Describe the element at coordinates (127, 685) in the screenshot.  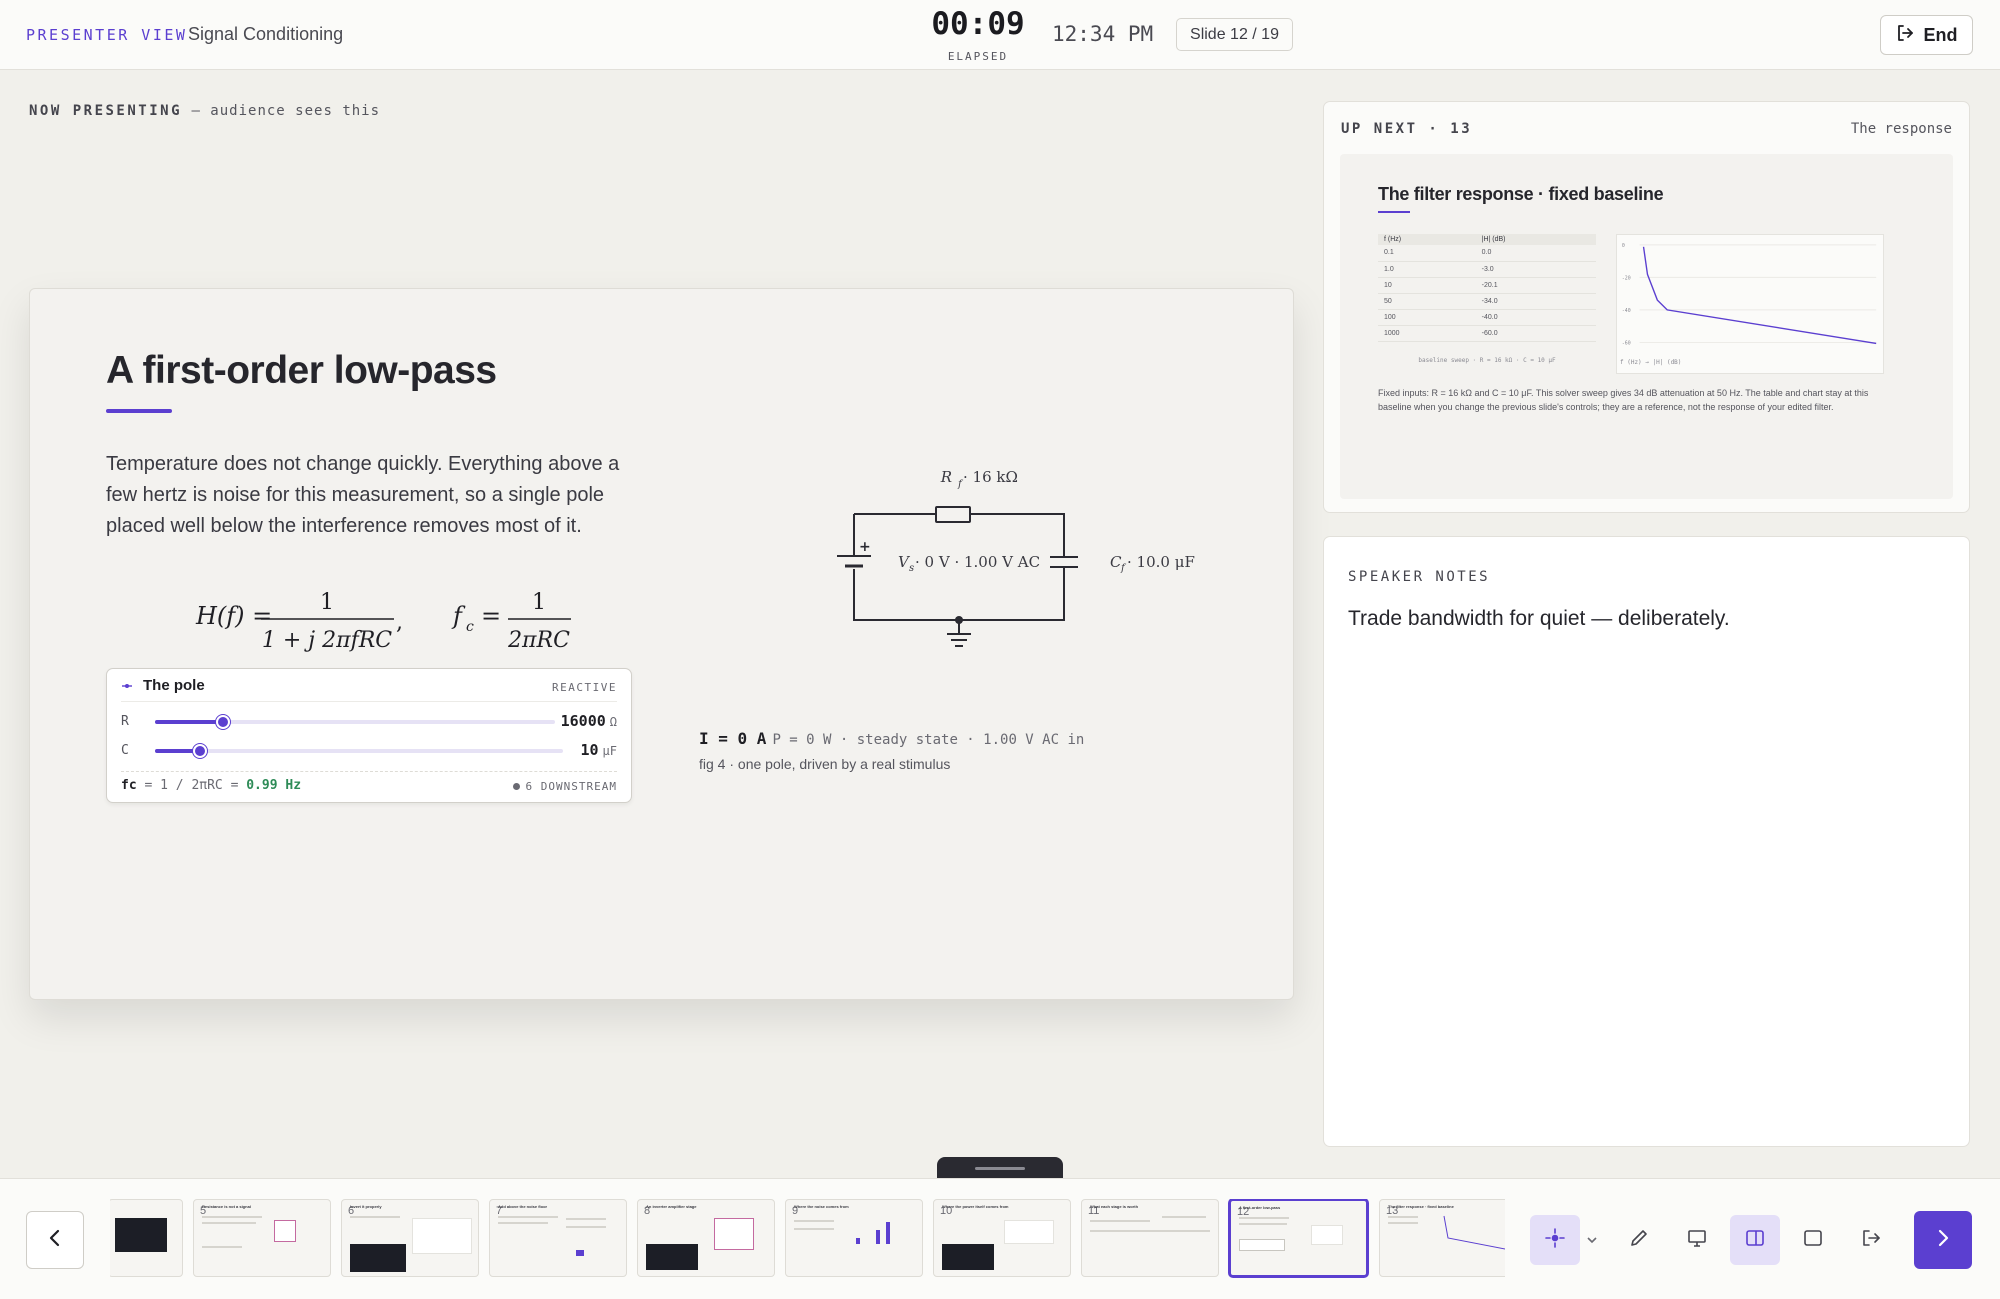
I see `pole-icon` at that location.